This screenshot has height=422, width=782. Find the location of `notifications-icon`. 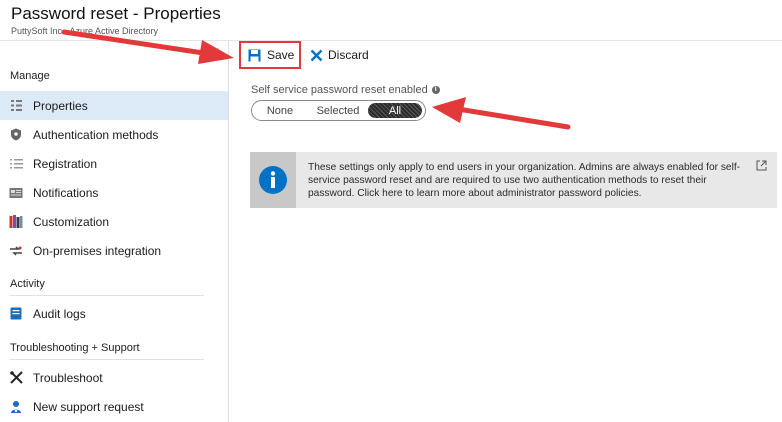

notifications-icon is located at coordinates (16, 193).